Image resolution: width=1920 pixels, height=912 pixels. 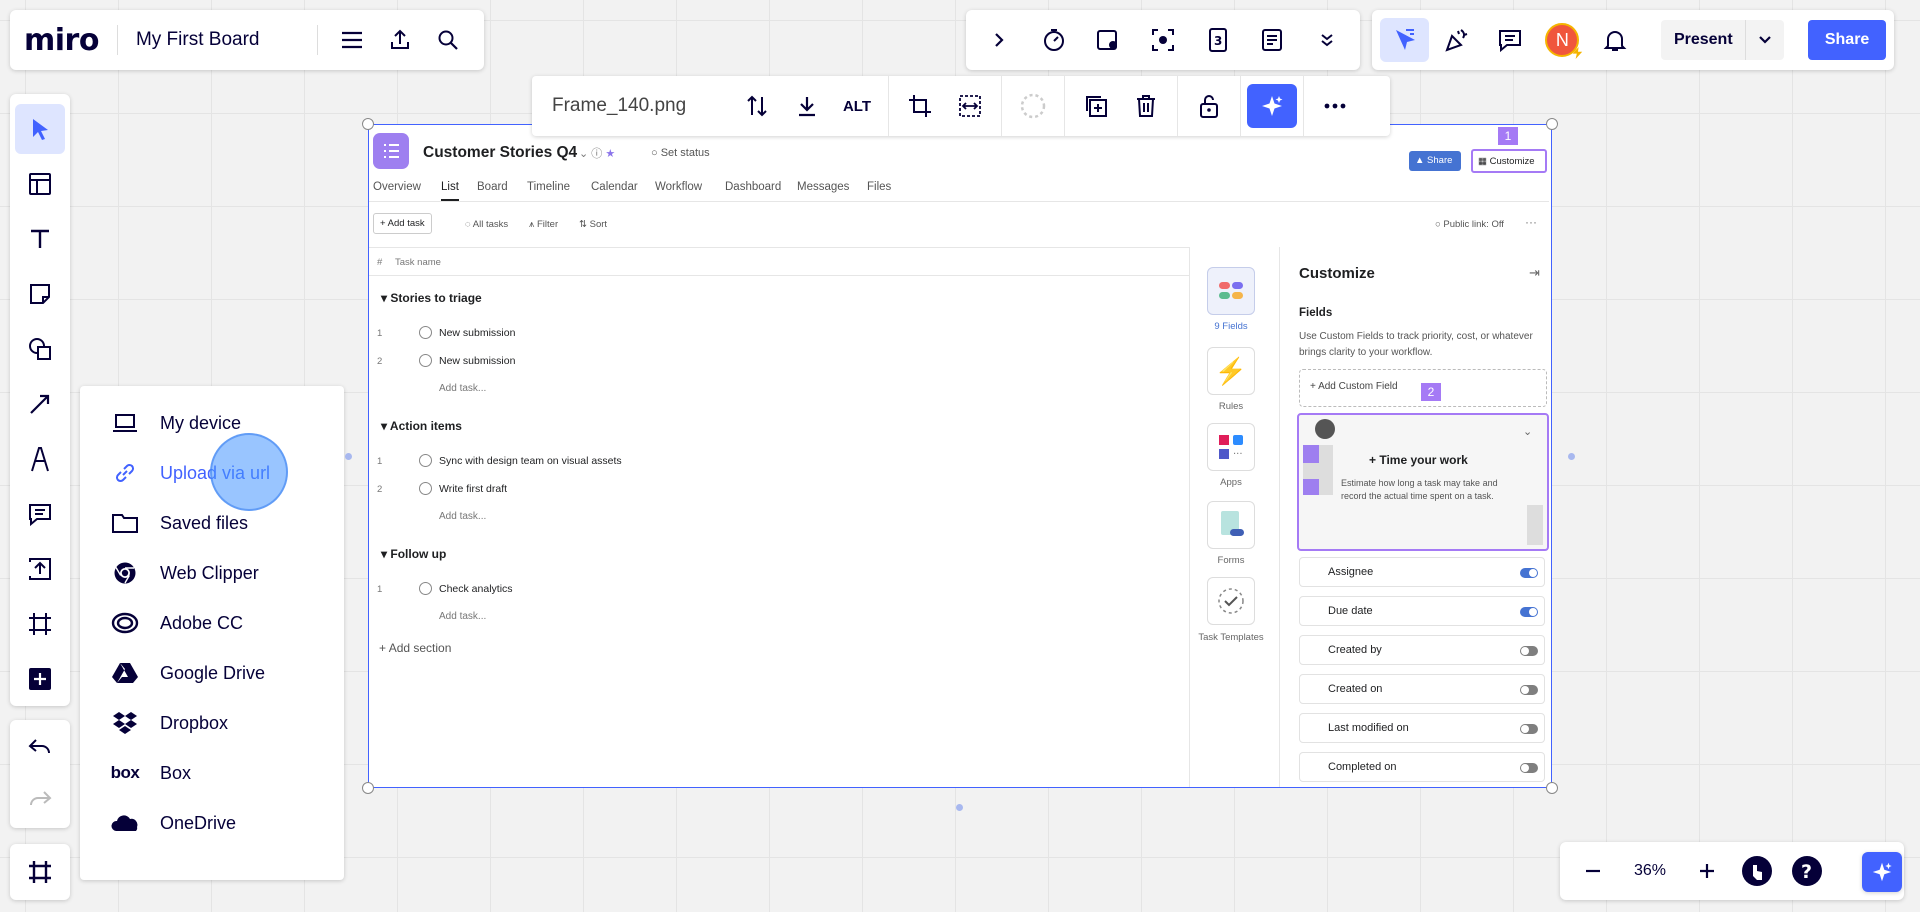 What do you see at coordinates (40, 349) in the screenshot?
I see `shapes-icon` at bounding box center [40, 349].